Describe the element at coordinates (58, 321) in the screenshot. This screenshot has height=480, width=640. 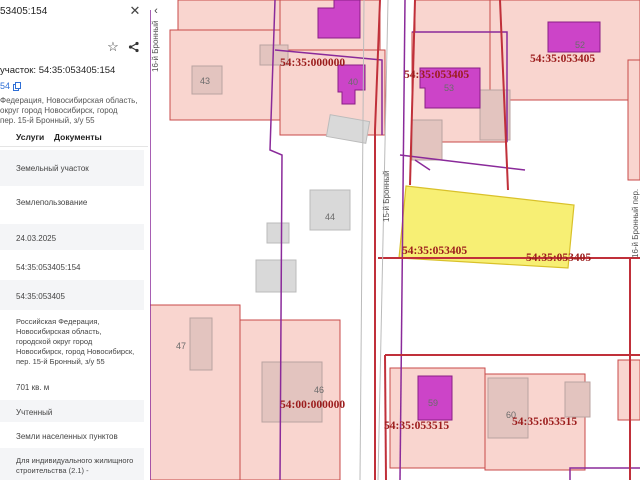
I see `field-value: Российская Федерация,` at that location.